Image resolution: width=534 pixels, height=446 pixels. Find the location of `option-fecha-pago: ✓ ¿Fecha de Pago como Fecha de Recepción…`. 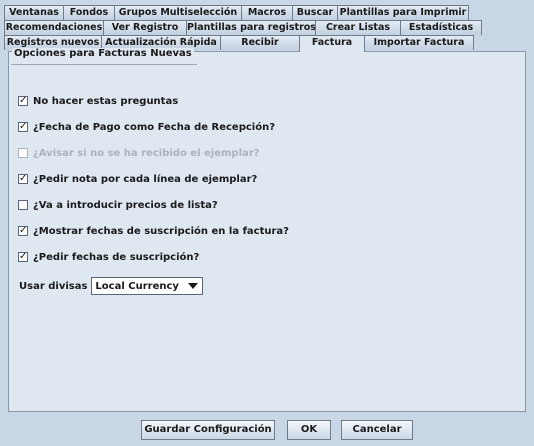

option-fecha-pago: ✓ ¿Fecha de Pago como Fecha de Recepción… is located at coordinates (146, 127).